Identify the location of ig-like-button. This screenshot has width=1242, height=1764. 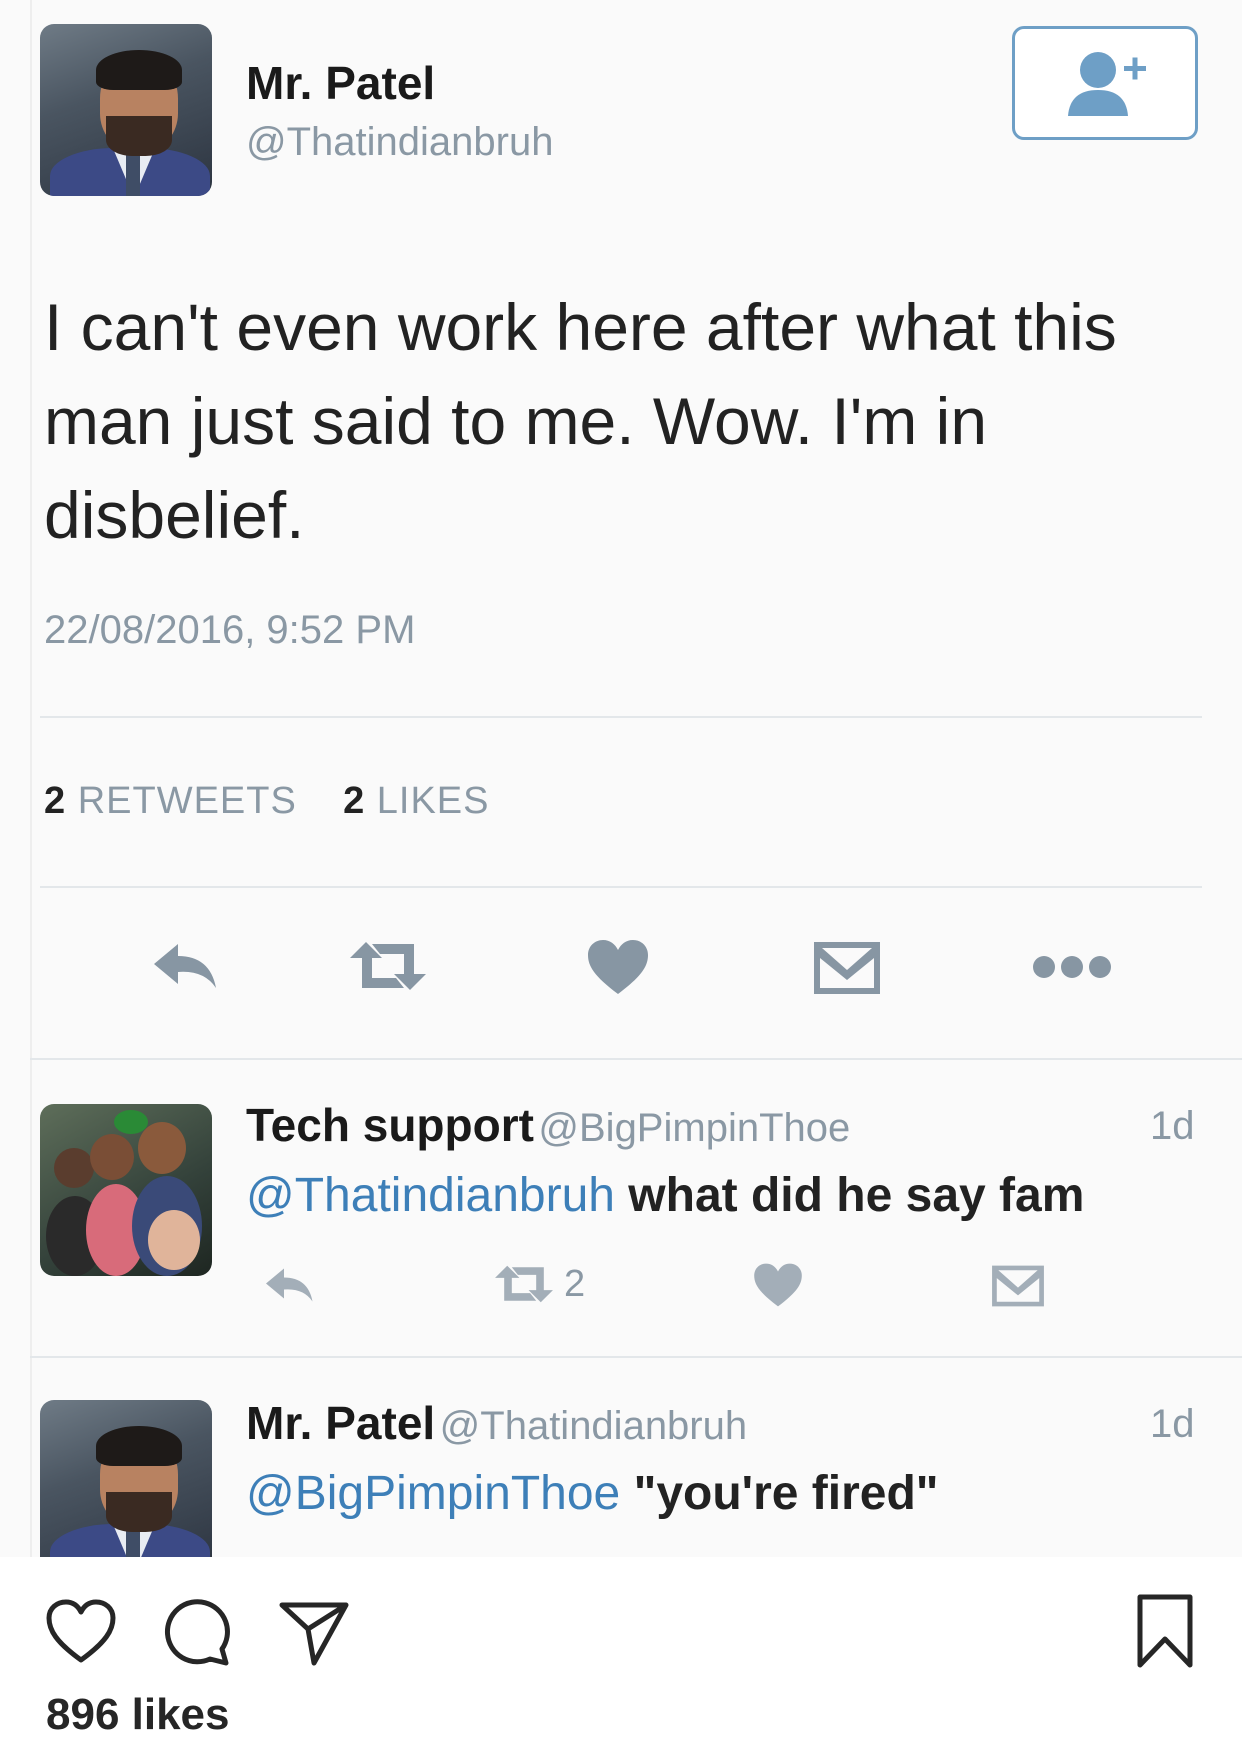
(81, 1631).